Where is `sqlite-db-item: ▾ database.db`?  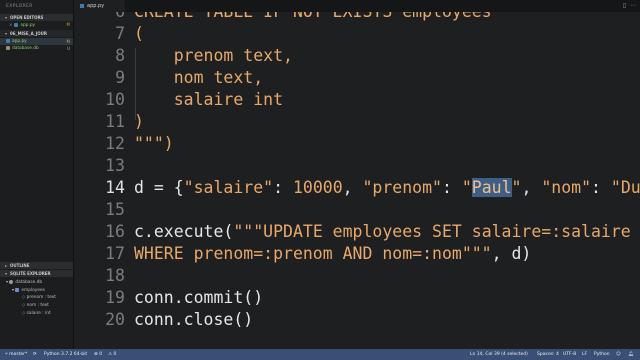 sqlite-db-item: ▾ database.db is located at coordinates (36, 281).